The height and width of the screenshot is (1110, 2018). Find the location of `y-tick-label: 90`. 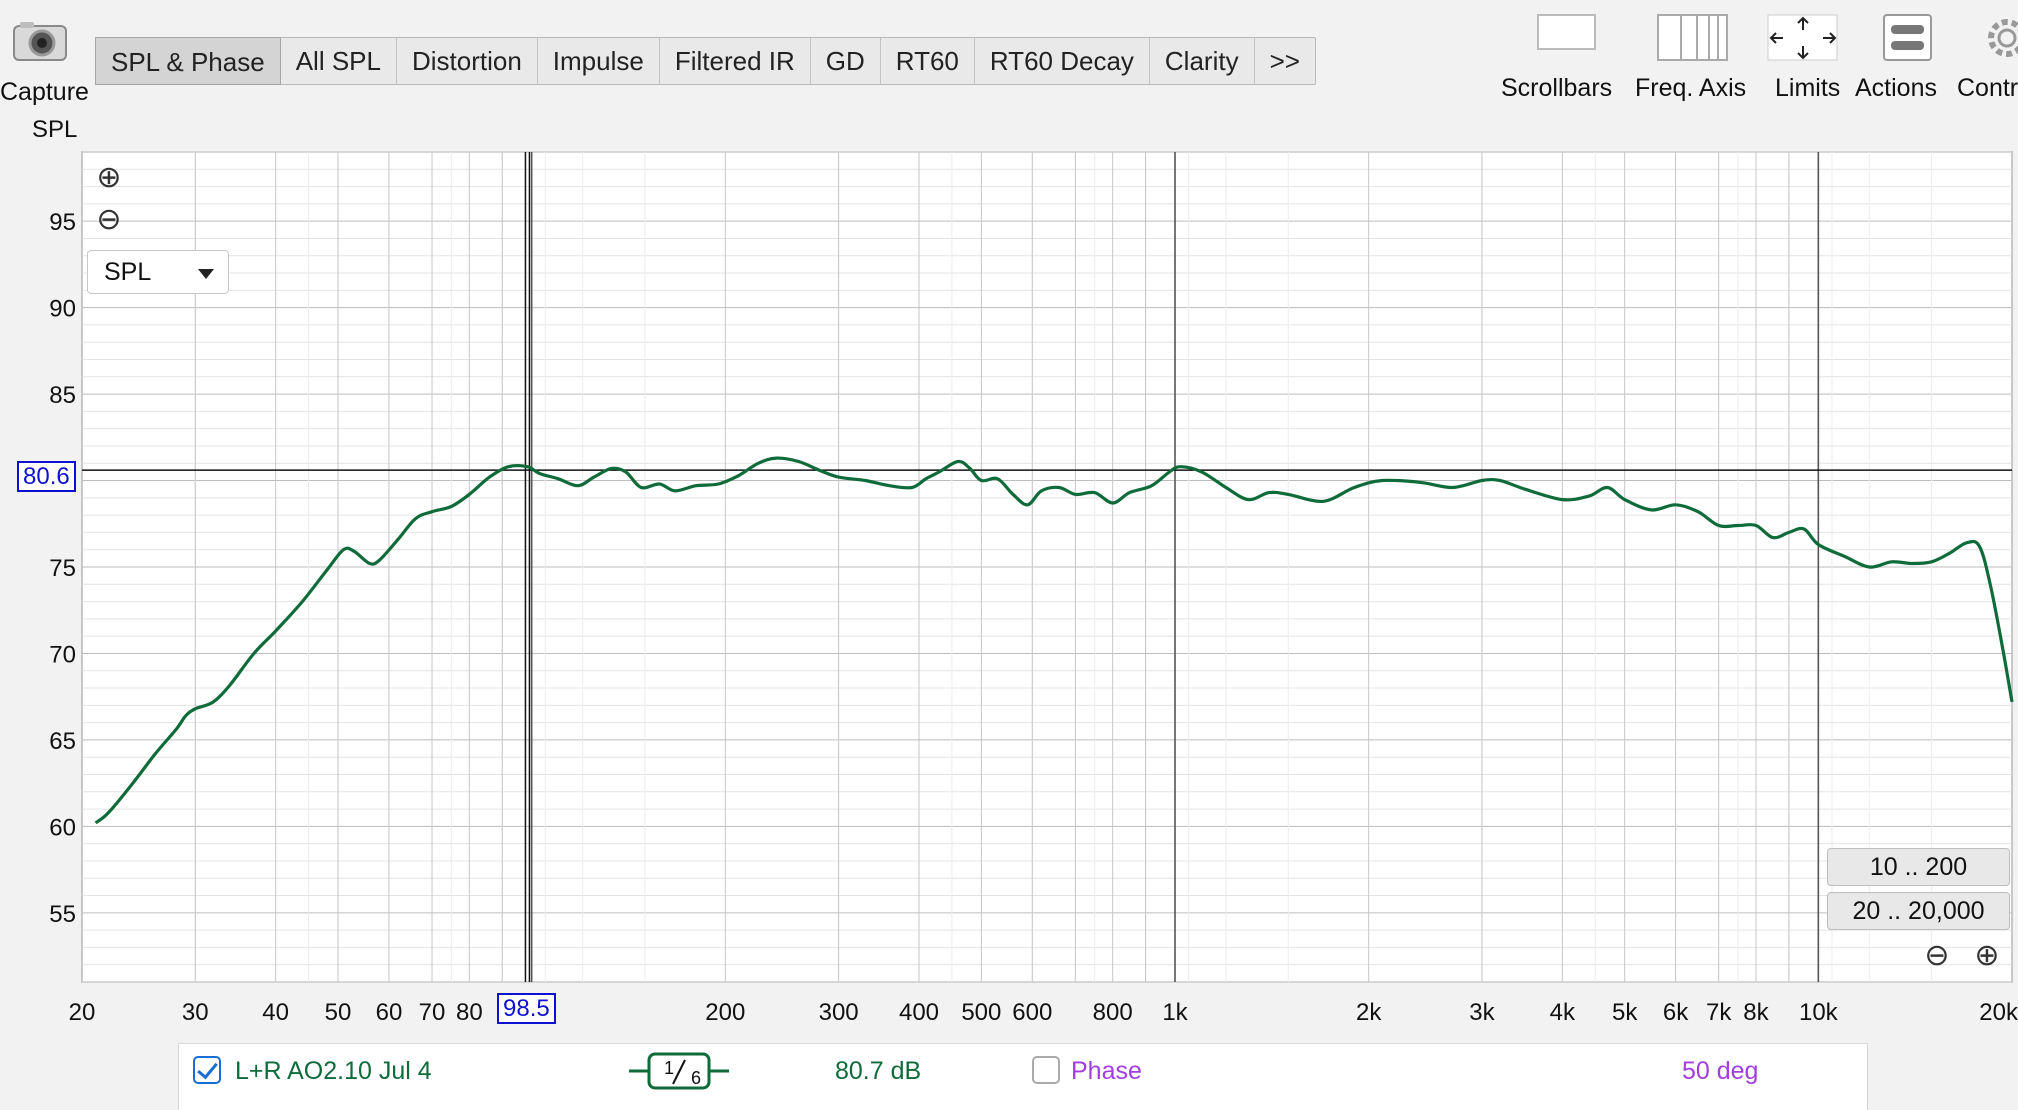

y-tick-label: 90 is located at coordinates (62, 309).